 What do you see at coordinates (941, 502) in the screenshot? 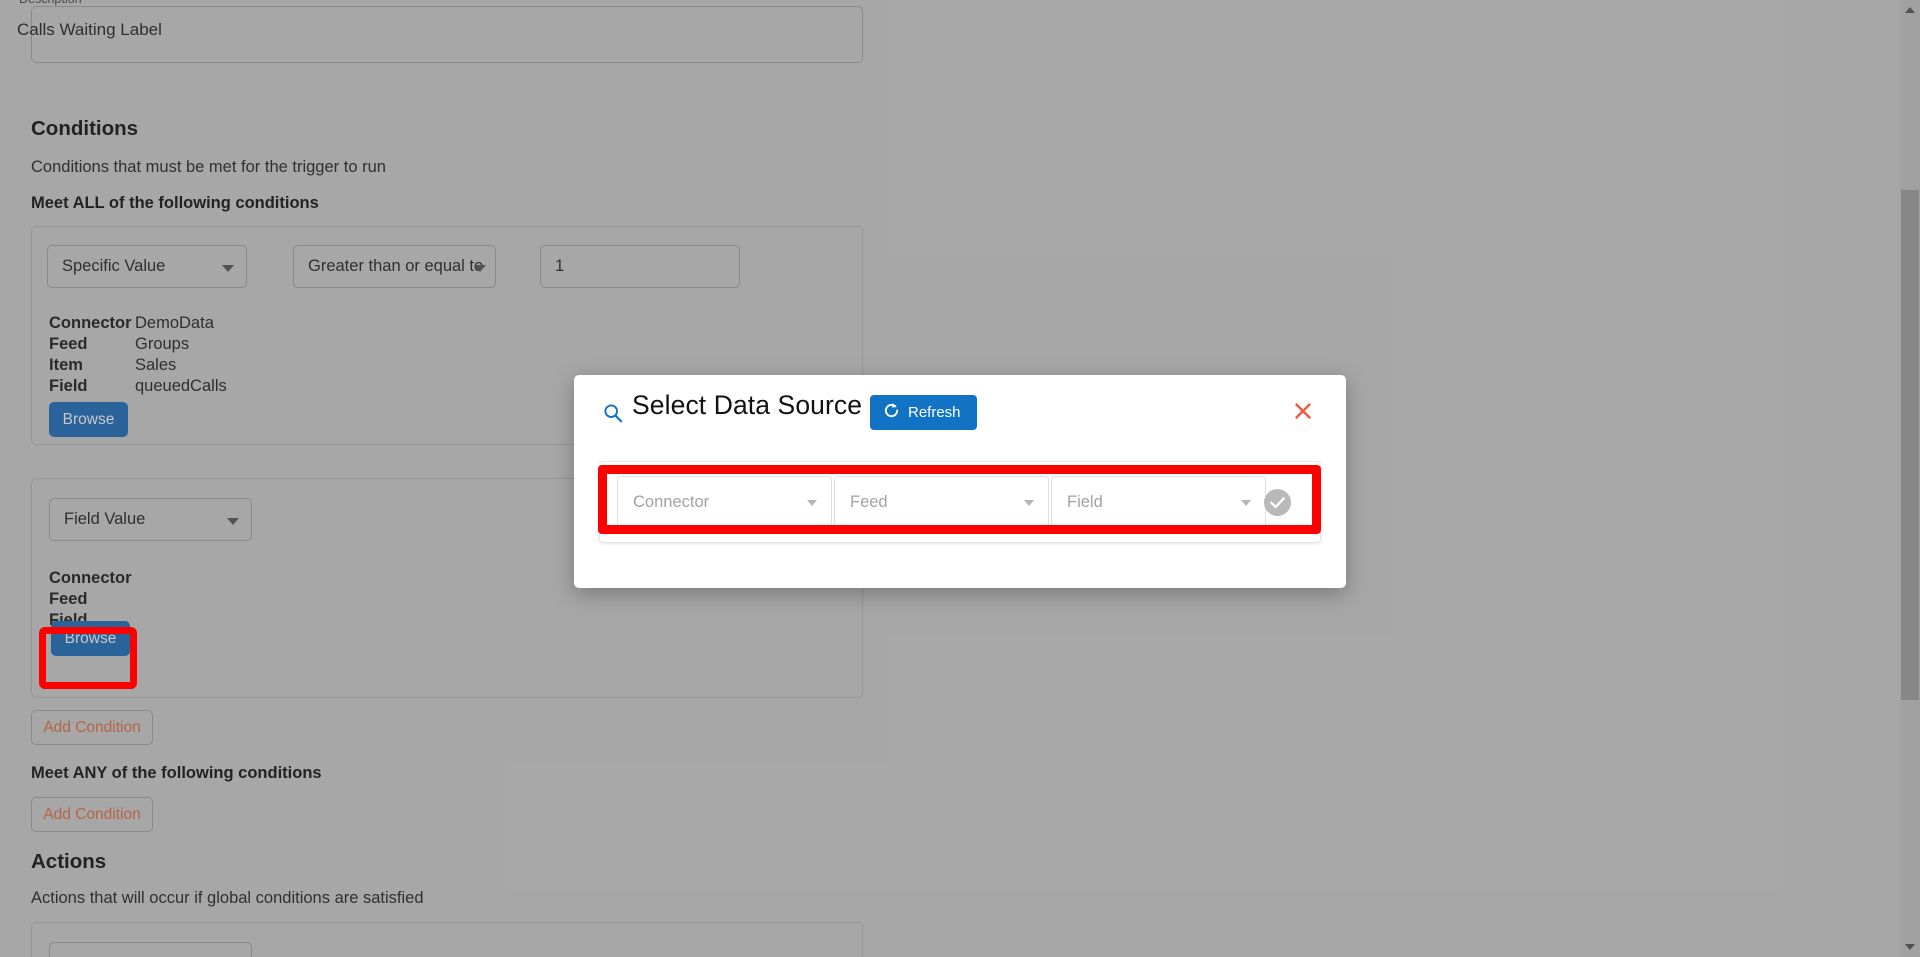
I see `feed-select: Feed` at bounding box center [941, 502].